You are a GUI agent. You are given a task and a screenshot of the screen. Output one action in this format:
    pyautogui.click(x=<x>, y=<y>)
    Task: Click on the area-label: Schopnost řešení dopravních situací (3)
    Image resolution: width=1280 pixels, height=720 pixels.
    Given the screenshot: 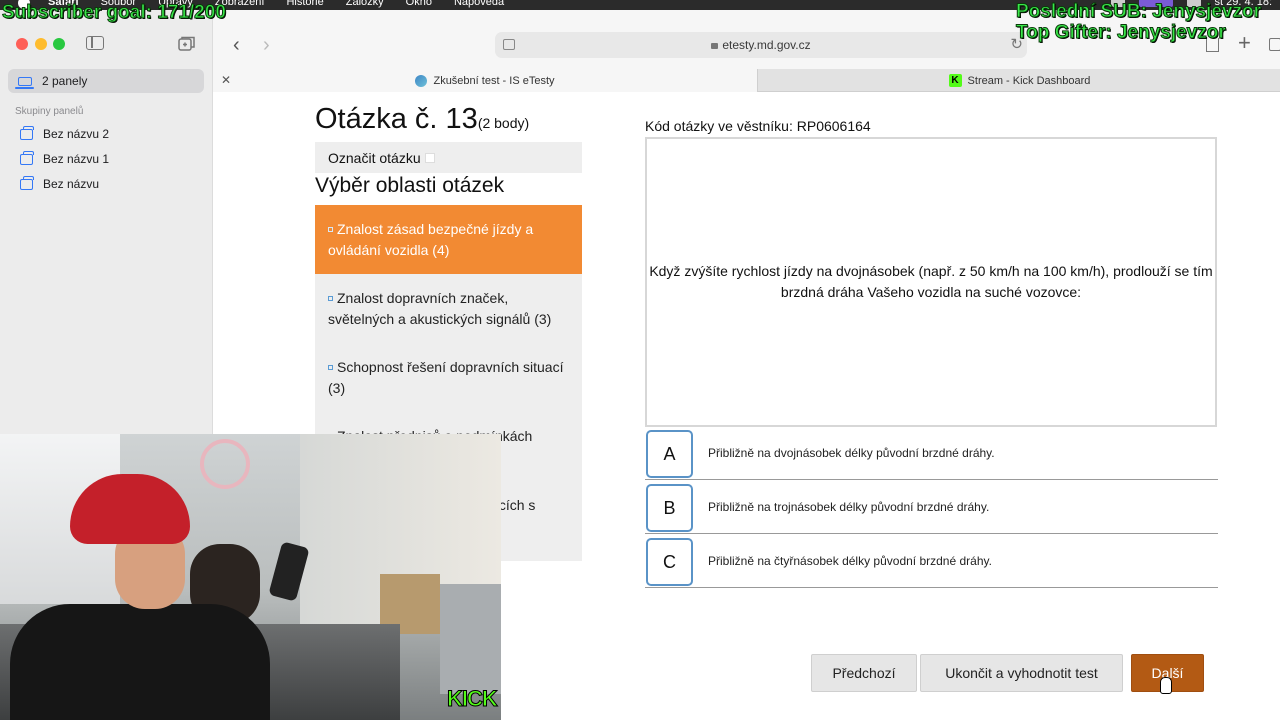 What is the action you would take?
    pyautogui.click(x=446, y=377)
    